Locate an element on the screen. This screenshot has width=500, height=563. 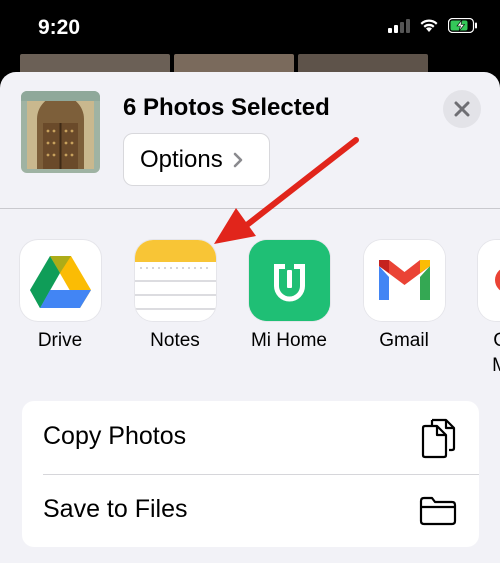
notes-icon is located at coordinates (175, 280).